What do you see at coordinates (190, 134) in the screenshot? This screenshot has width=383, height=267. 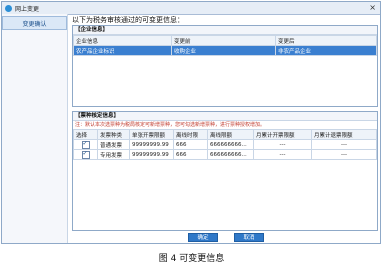 I see `column-header: 离线时限` at bounding box center [190, 134].